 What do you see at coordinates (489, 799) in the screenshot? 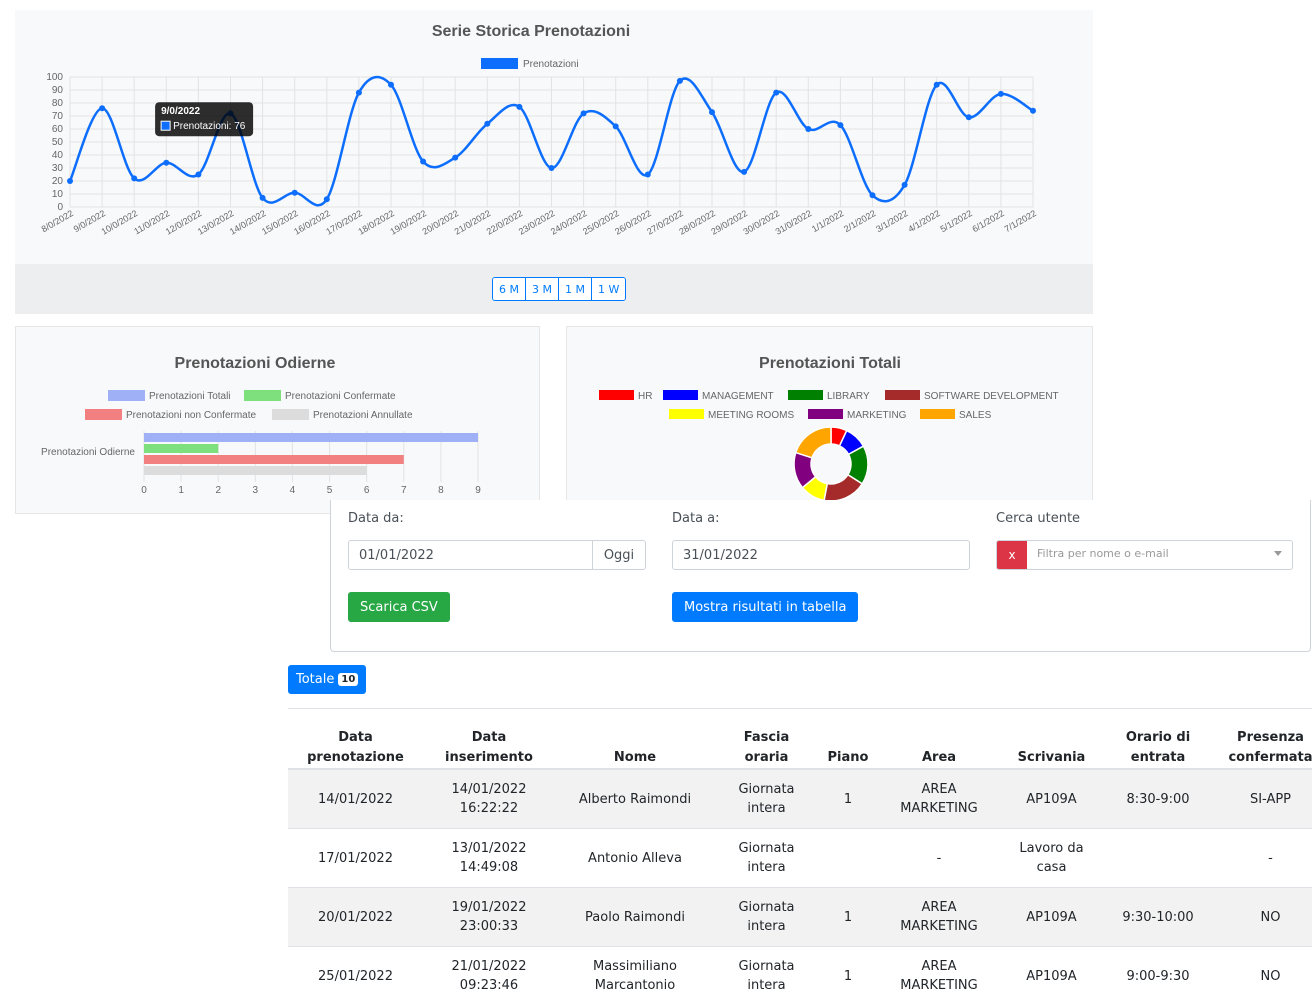
I see `table-cell: 14/01/2022 16:22:22` at bounding box center [489, 799].